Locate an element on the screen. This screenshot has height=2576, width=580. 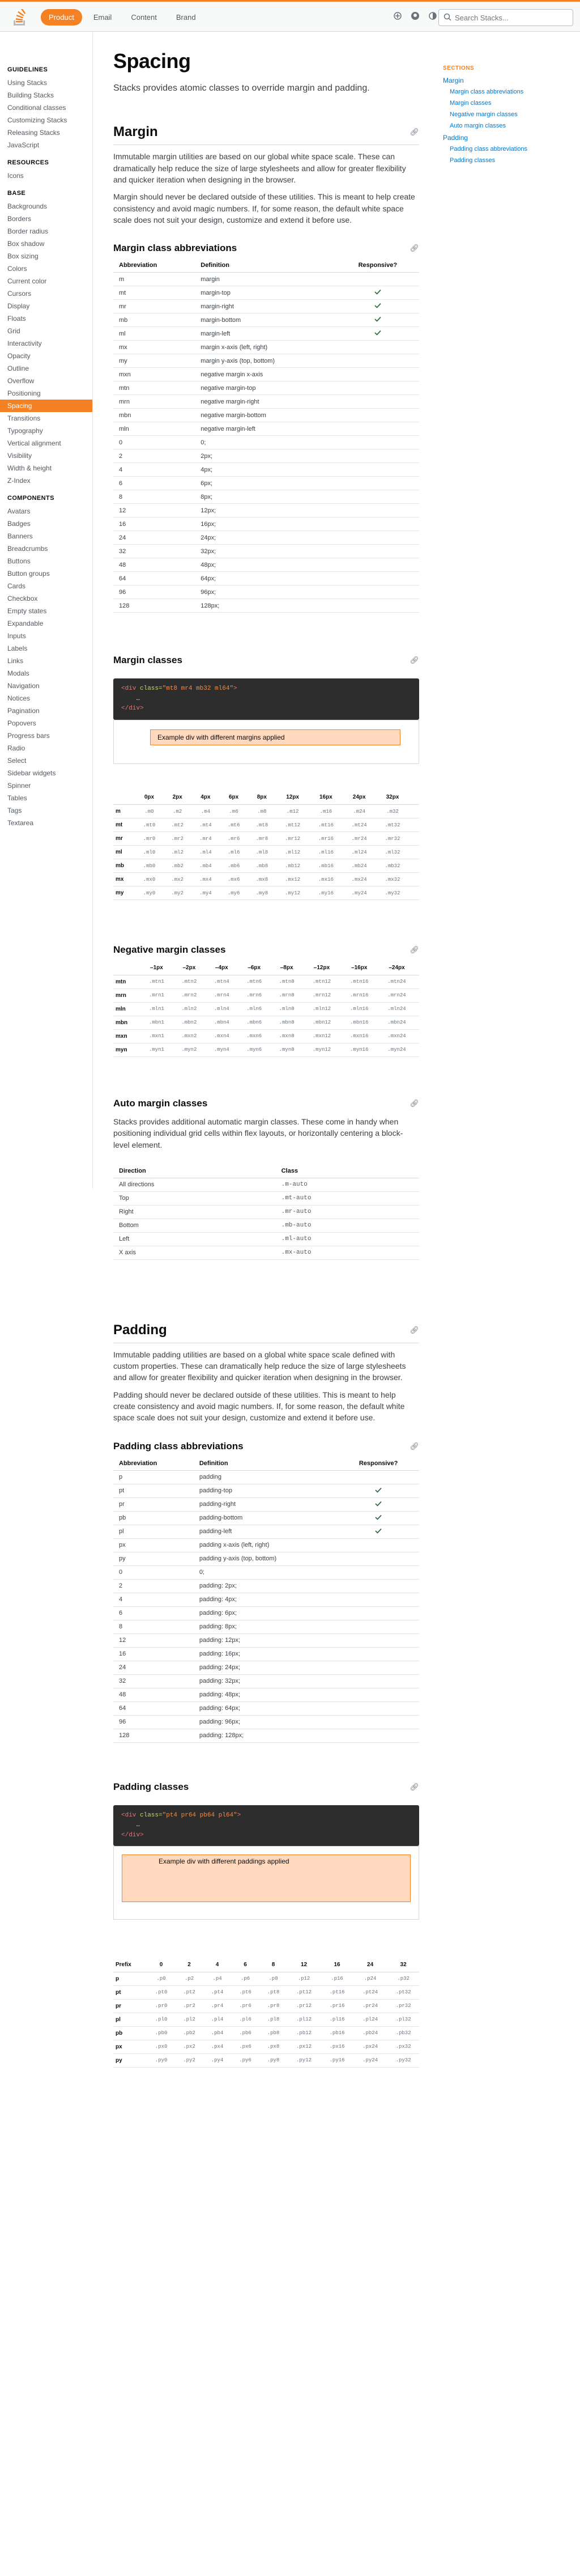
sidebar-item-sidebar-widgets: Sidebar widgets is located at coordinates (46, 773).